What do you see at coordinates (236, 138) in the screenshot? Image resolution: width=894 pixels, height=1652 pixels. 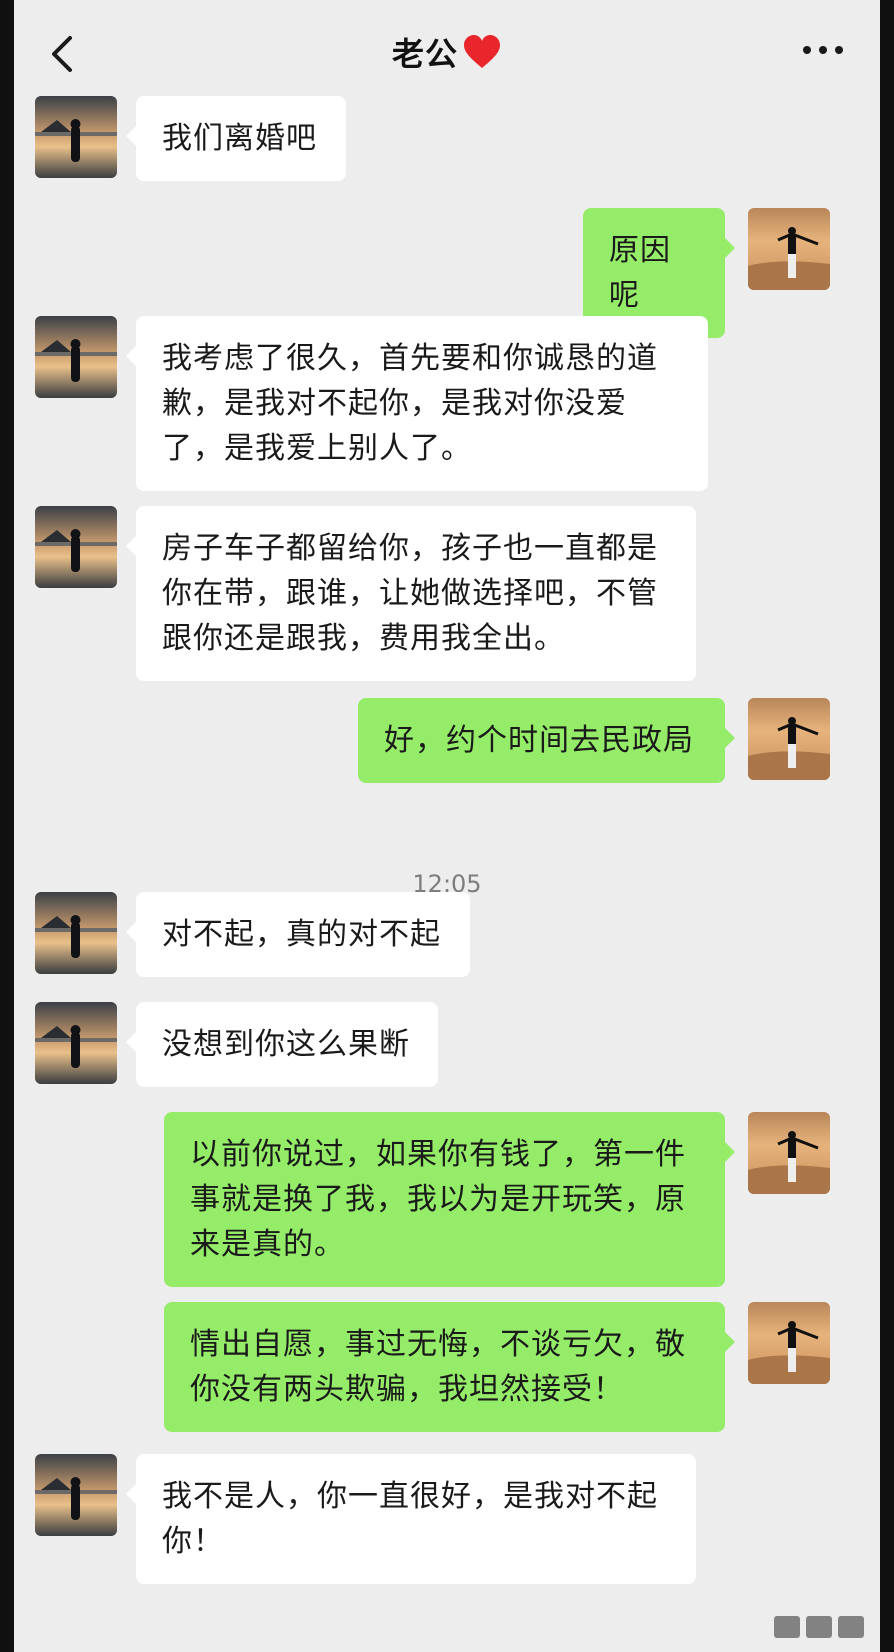 I see `message-bubble-incoming: 我们离婚吧` at bounding box center [236, 138].